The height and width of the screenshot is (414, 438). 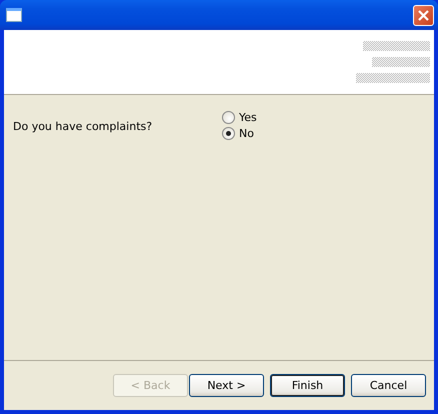 I want to click on wizard-button: Next >, so click(x=226, y=385).